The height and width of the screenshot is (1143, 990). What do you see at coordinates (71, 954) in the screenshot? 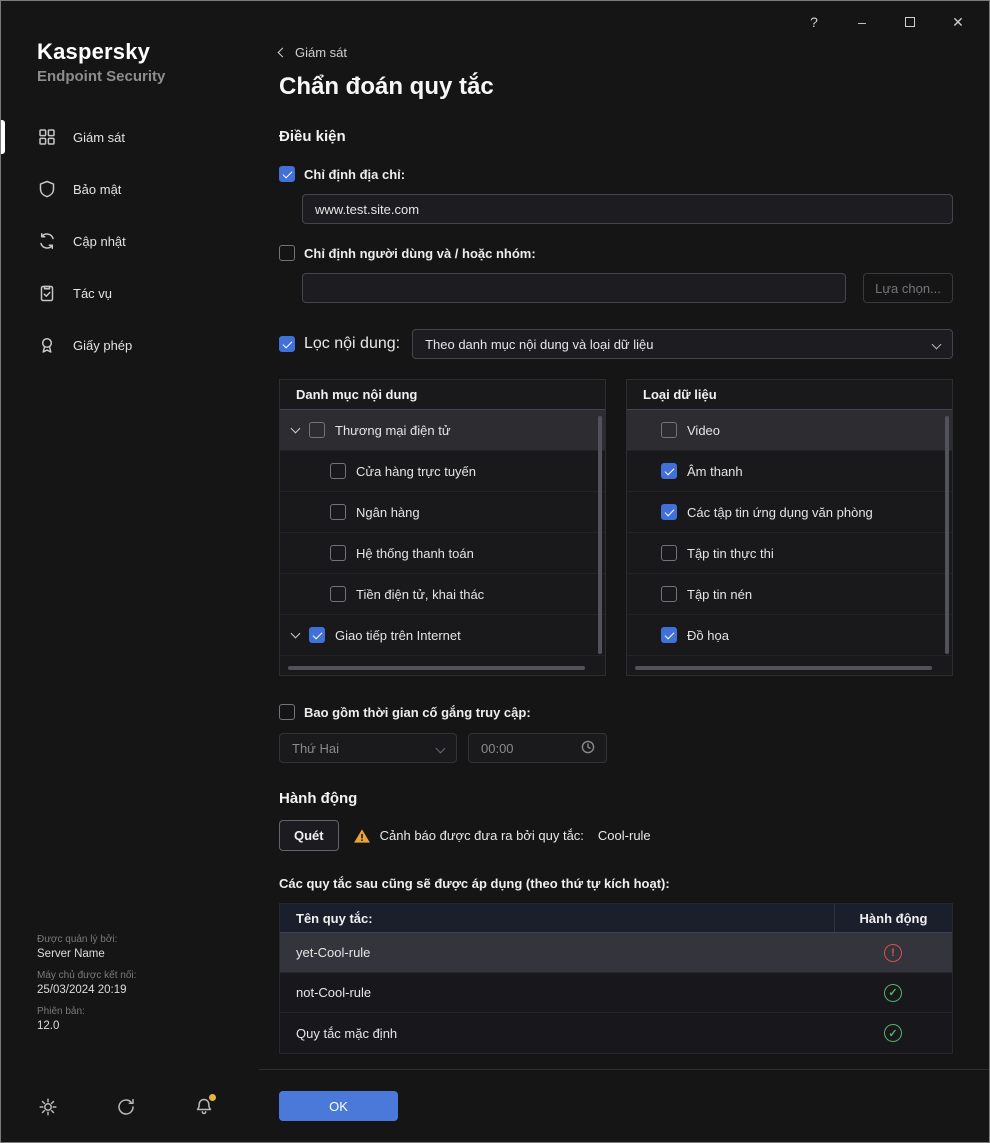
I see `managed-by-value: Server Name` at bounding box center [71, 954].